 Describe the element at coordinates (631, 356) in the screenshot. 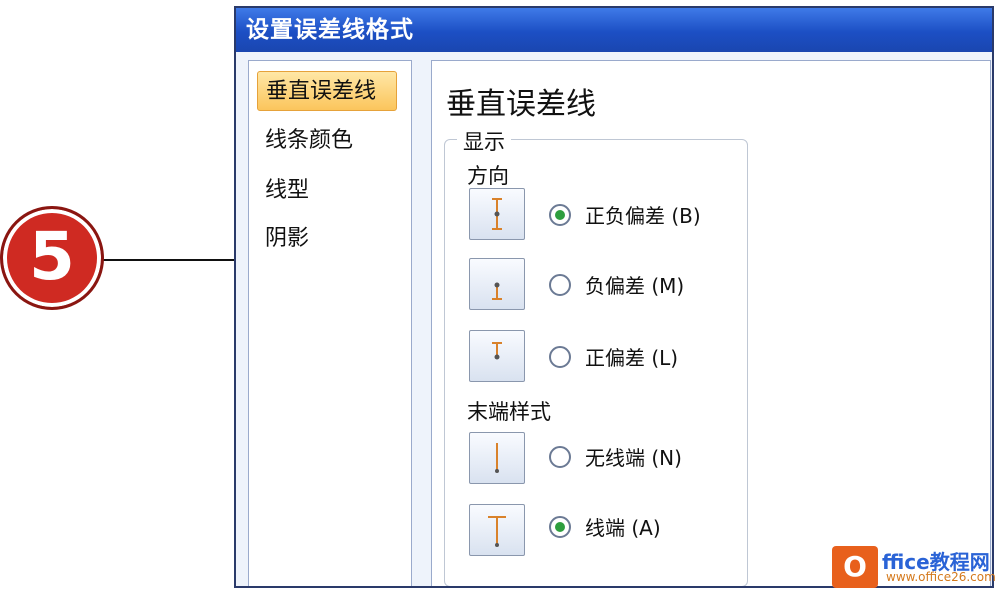

I see `option-plus-label: 正偏差 (L)` at that location.